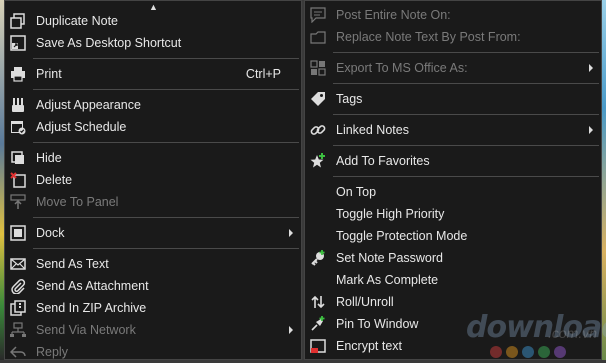 This screenshot has width=606, height=363. Describe the element at coordinates (17, 157) in the screenshot. I see `hide-icon` at that location.